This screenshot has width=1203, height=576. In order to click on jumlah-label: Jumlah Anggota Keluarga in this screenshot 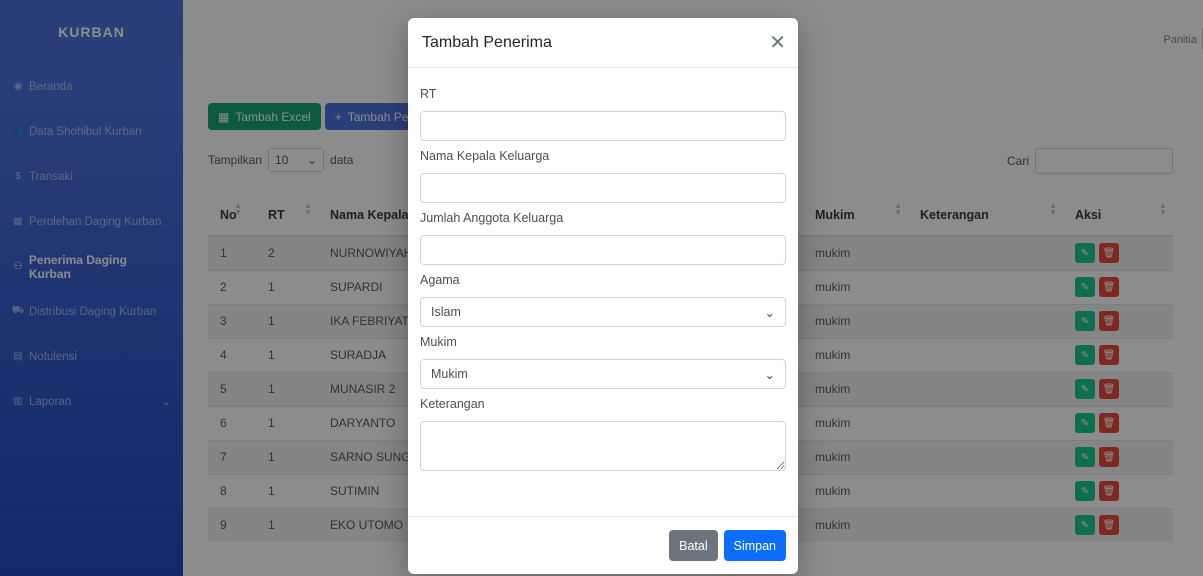, I will do `click(492, 218)`.